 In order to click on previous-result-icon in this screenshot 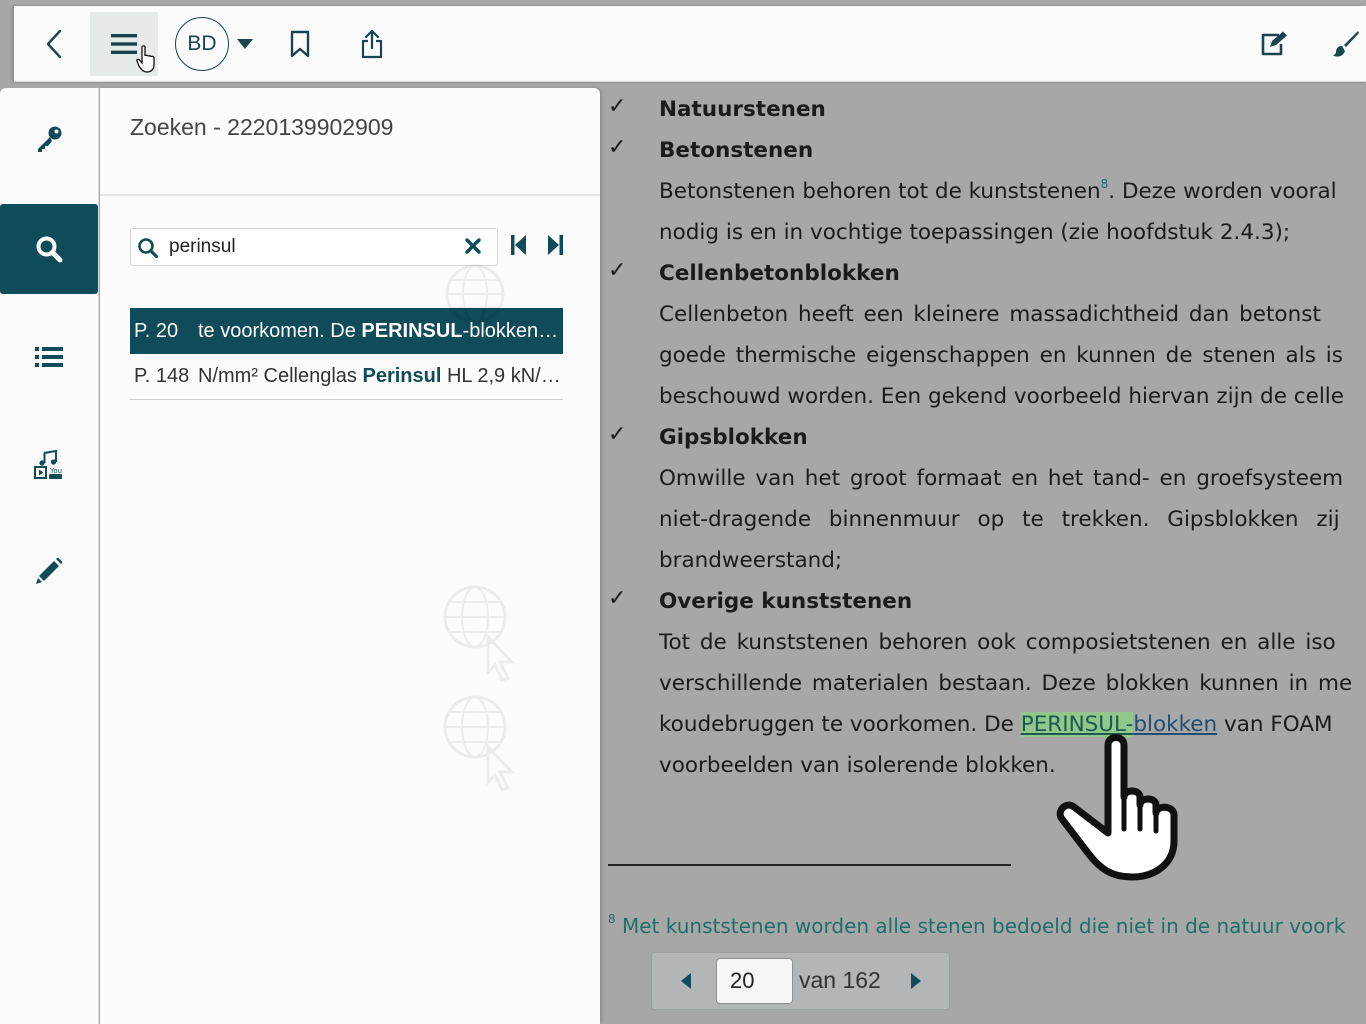, I will do `click(519, 245)`.